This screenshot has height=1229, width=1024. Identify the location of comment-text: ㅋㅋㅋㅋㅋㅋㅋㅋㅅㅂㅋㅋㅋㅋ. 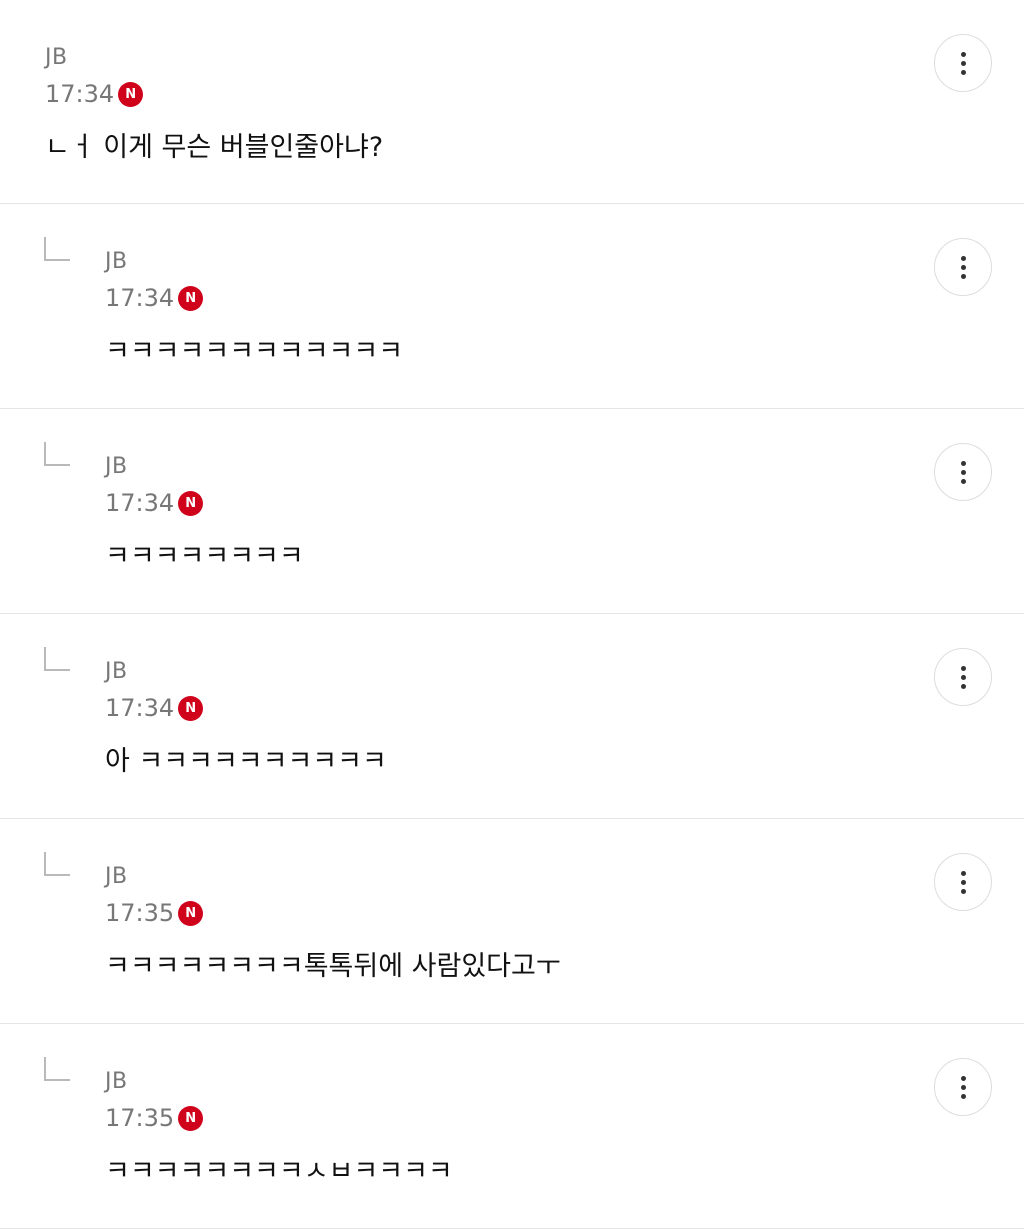
(279, 1171).